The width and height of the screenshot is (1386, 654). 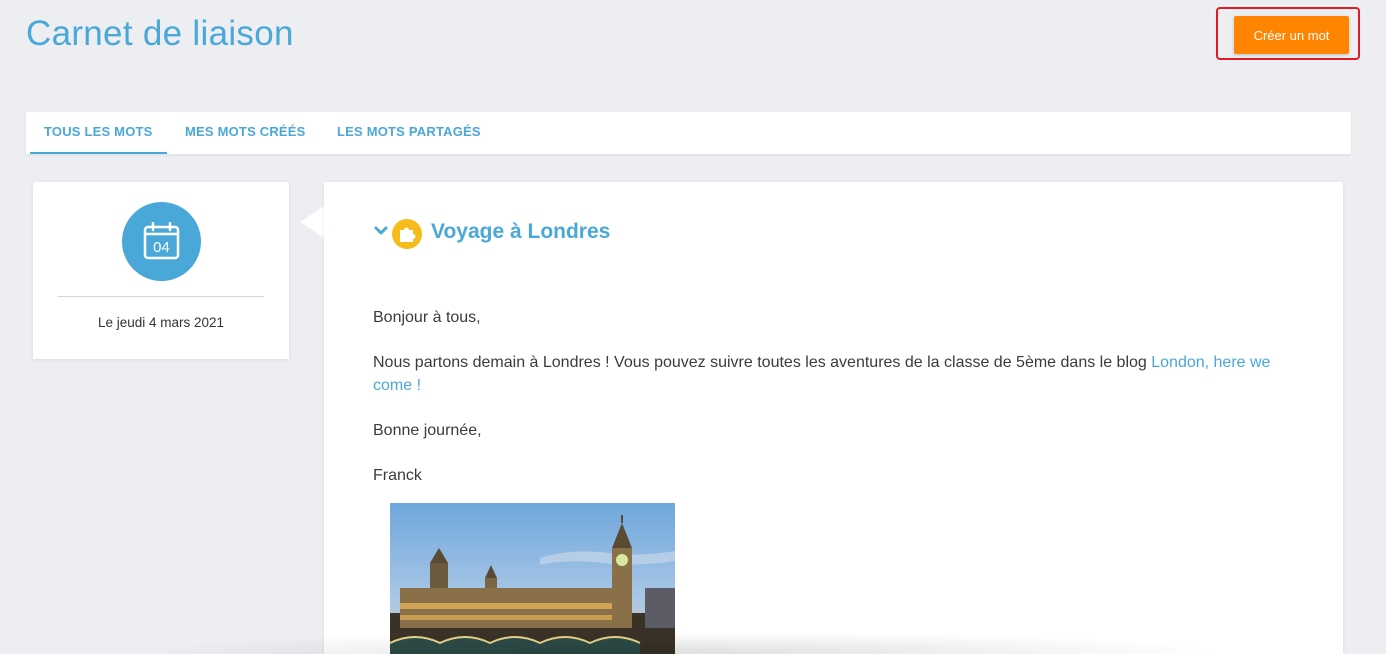 I want to click on calendar-day: 04, so click(x=161, y=247).